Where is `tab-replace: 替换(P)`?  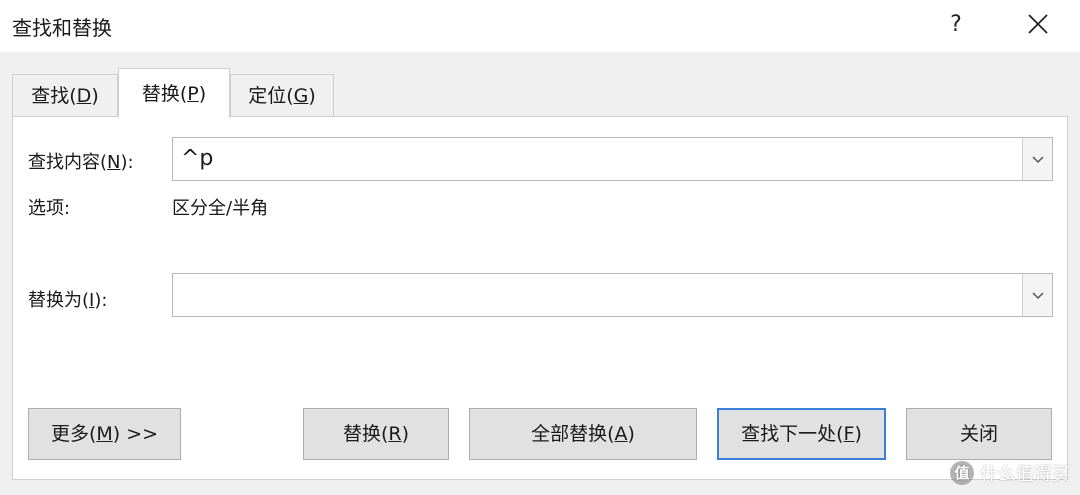 tab-replace: 替换(P) is located at coordinates (174, 93).